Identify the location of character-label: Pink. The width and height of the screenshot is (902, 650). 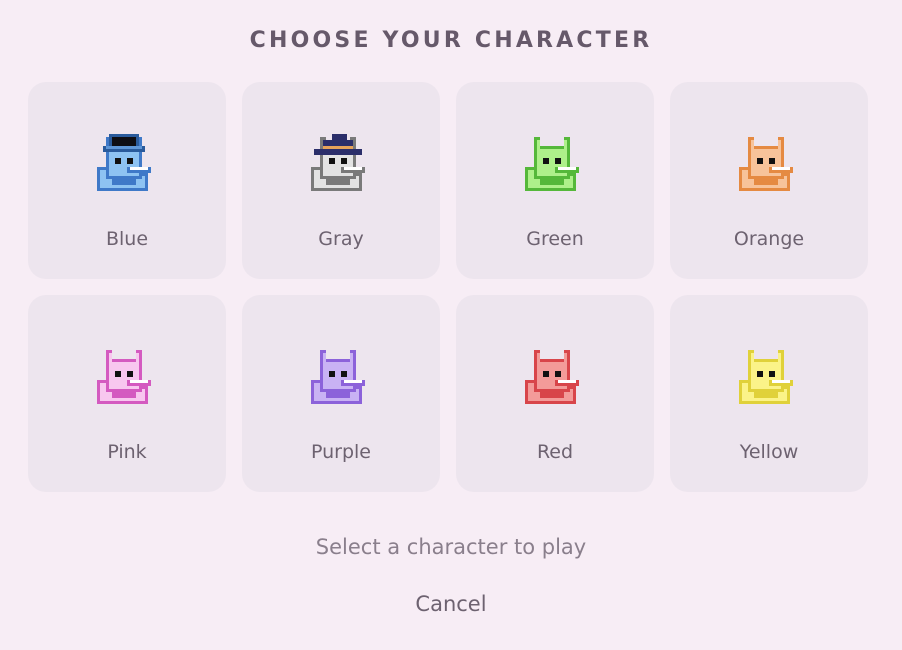
(127, 452).